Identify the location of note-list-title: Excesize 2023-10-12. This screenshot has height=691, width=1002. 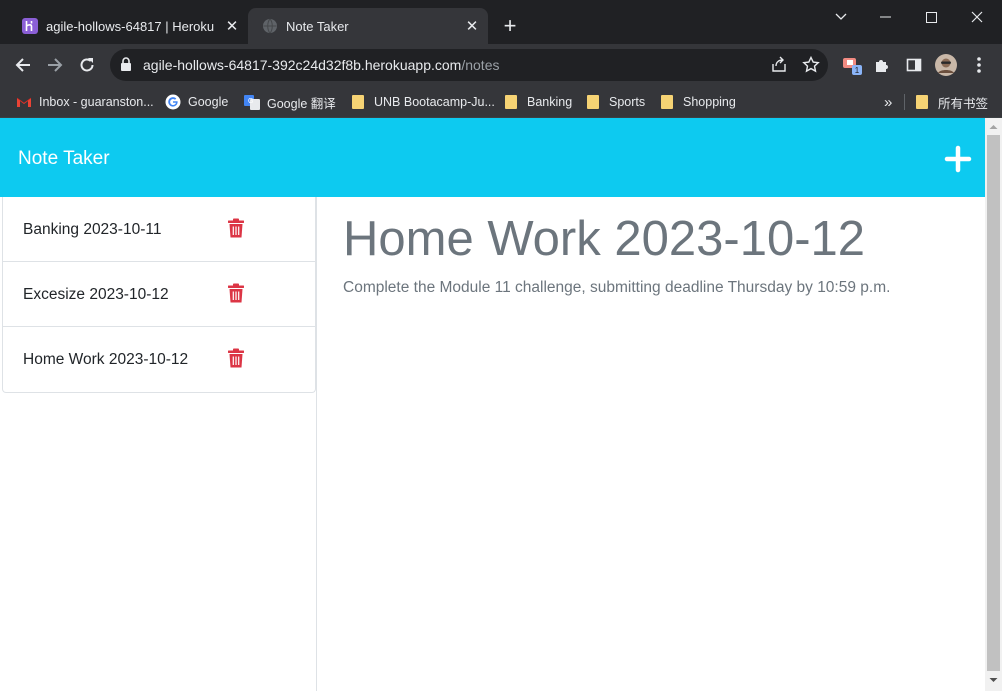
(96, 295).